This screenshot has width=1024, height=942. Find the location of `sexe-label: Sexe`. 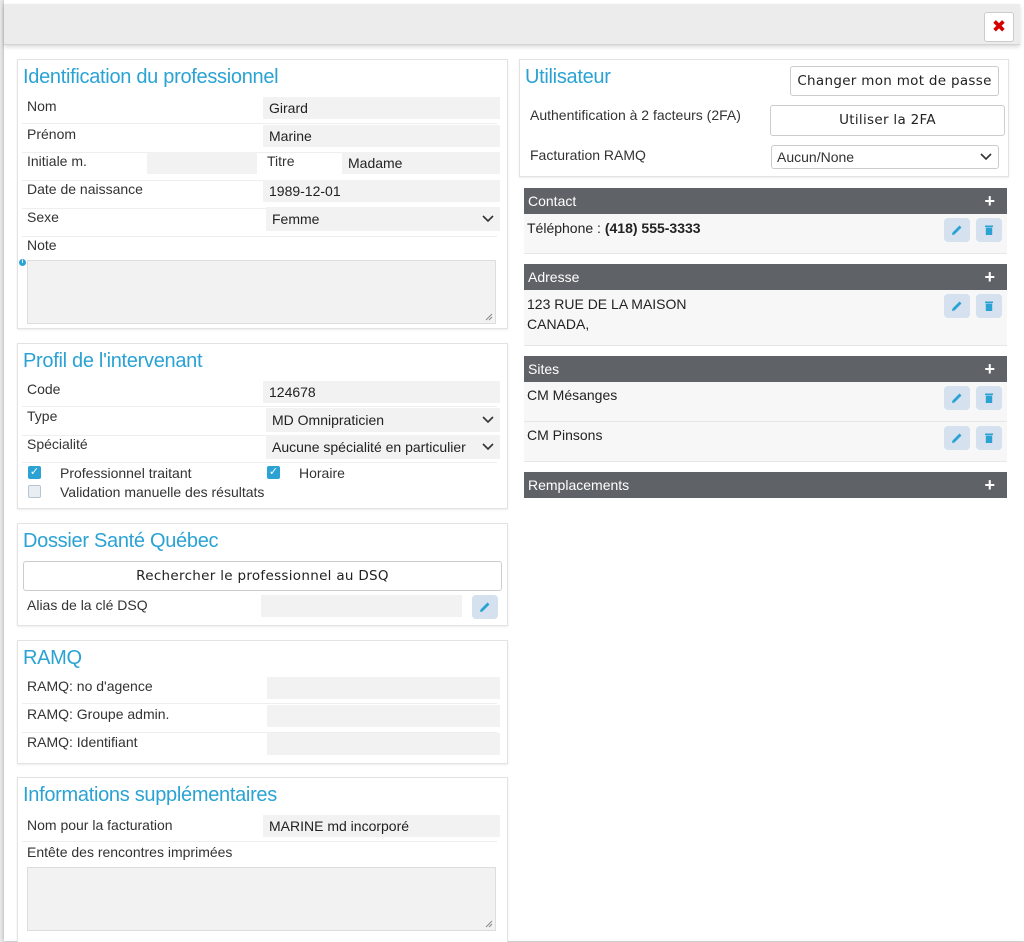

sexe-label: Sexe is located at coordinates (43, 217).